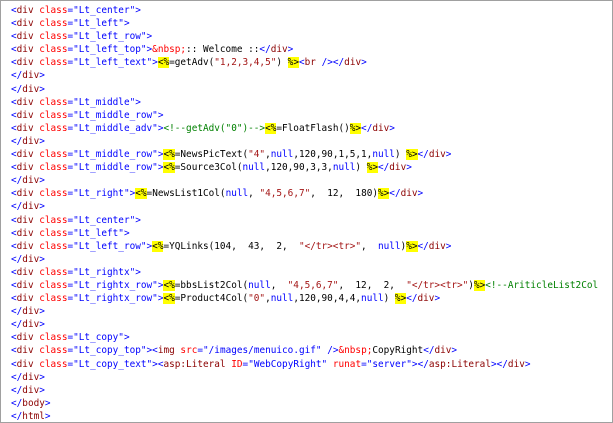 Image resolution: width=613 pixels, height=423 pixels. I want to click on code-line: <div class="Lt_copy">, so click(304, 337).